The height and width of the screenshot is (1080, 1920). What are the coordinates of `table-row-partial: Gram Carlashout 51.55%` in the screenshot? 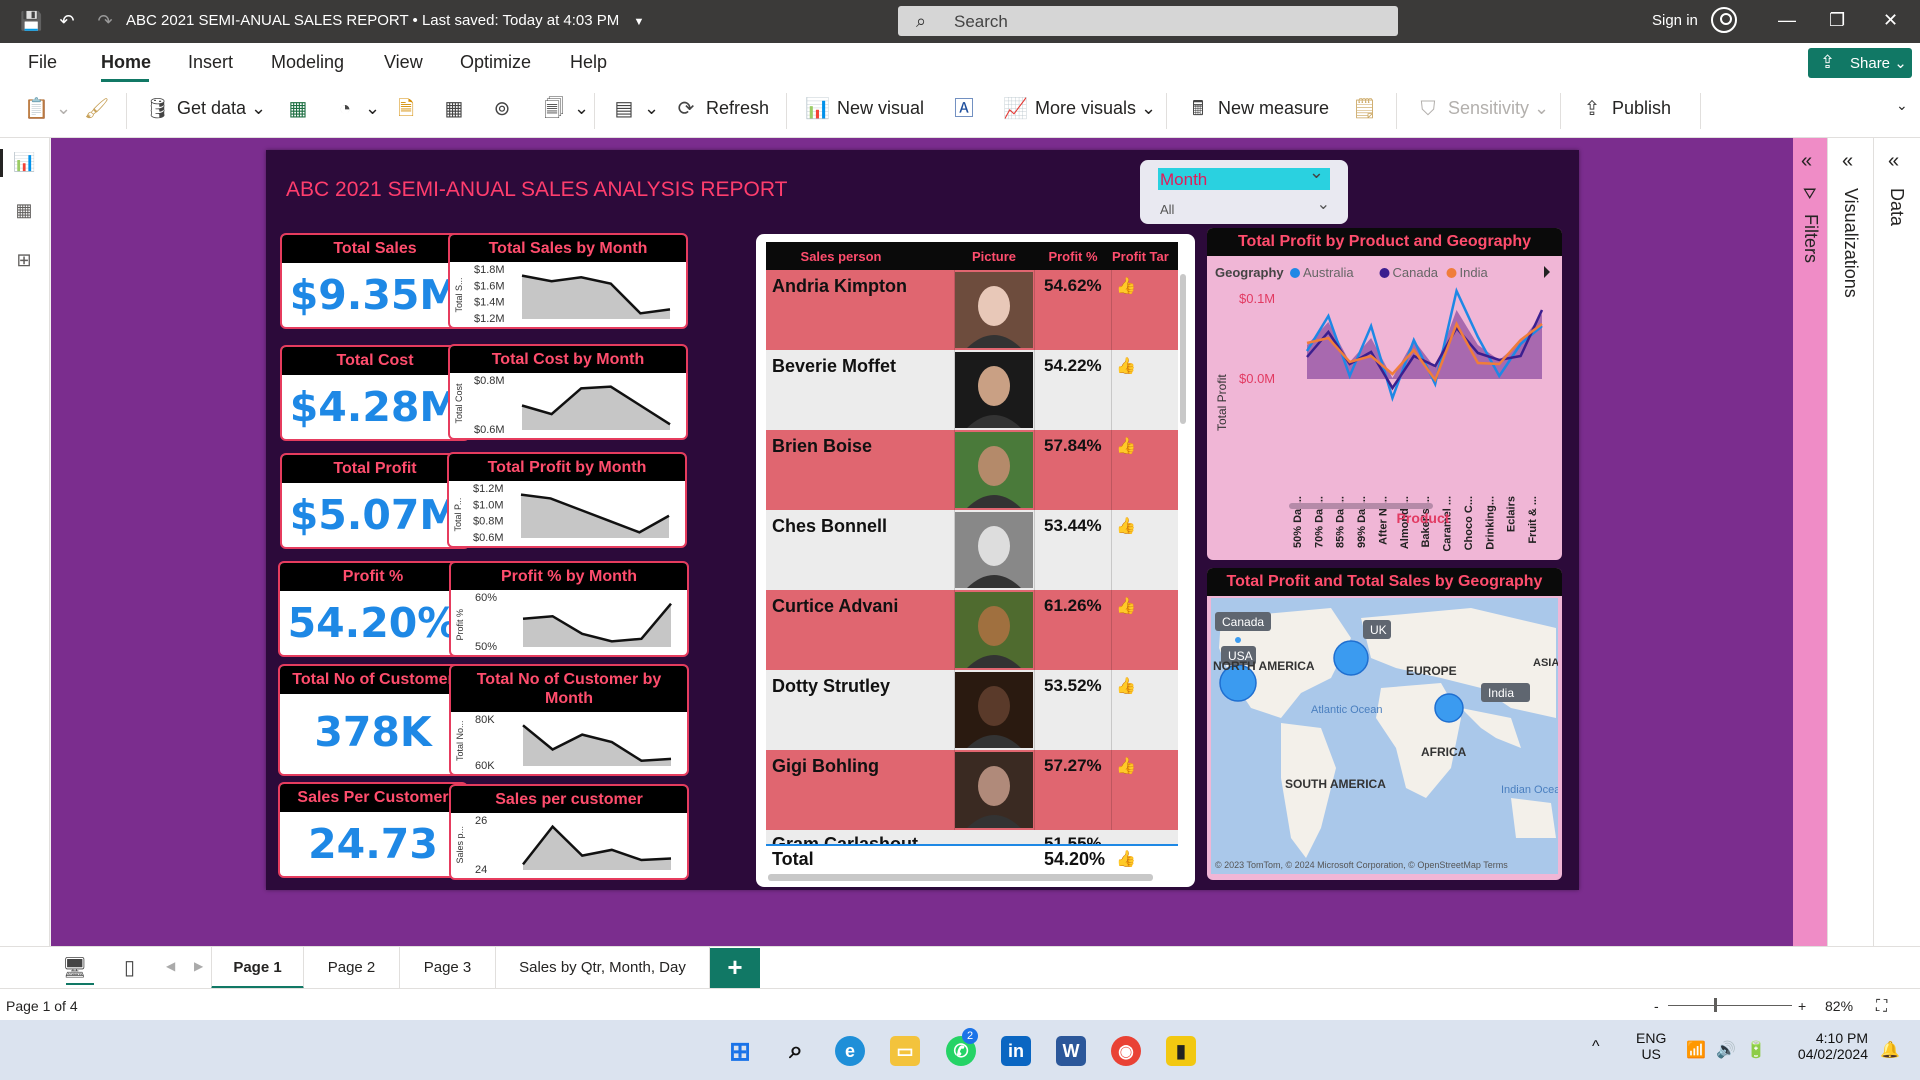 It's located at (972, 837).